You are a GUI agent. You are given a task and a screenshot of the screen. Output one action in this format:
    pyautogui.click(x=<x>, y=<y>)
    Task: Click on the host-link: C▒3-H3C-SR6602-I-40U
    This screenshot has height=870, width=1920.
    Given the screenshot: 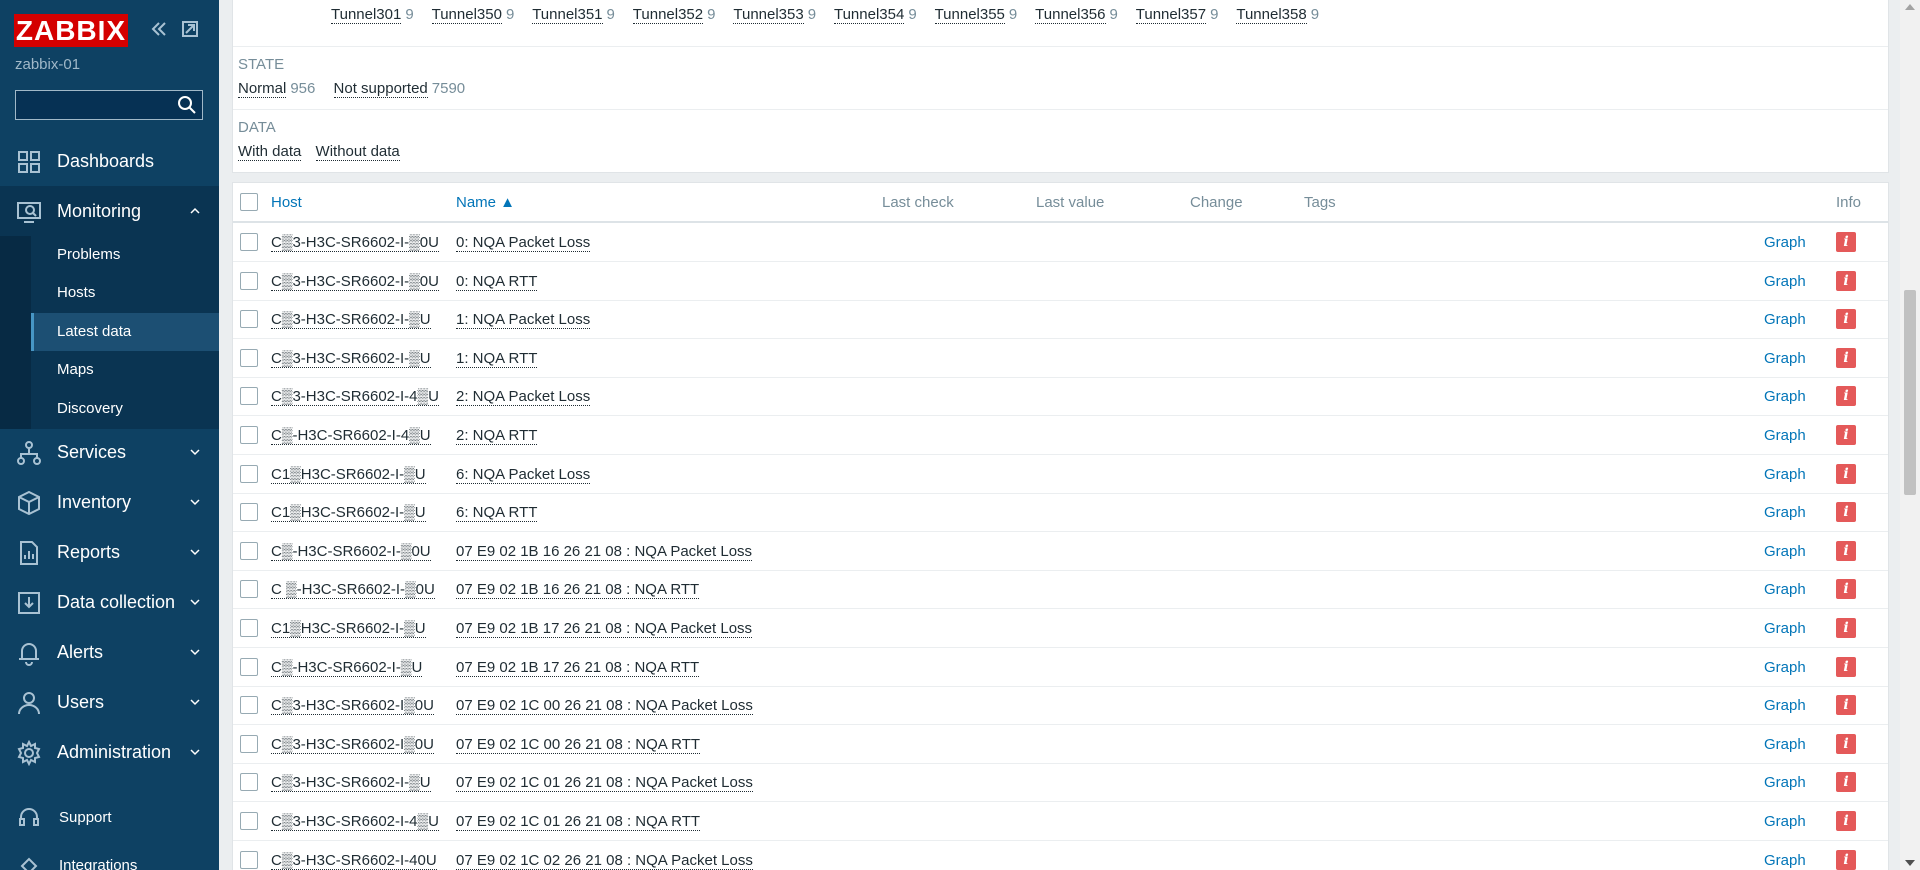 What is the action you would take?
    pyautogui.click(x=354, y=861)
    